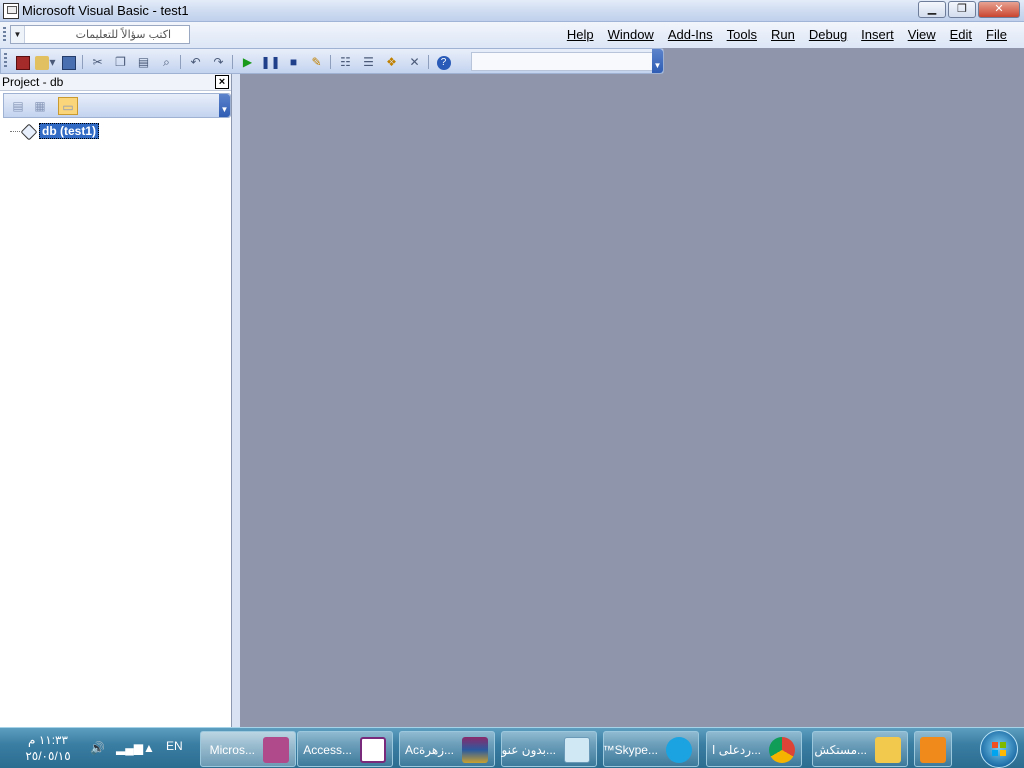 The image size is (1024, 768). What do you see at coordinates (742, 34) in the screenshot?
I see `menu-tools: Tools` at bounding box center [742, 34].